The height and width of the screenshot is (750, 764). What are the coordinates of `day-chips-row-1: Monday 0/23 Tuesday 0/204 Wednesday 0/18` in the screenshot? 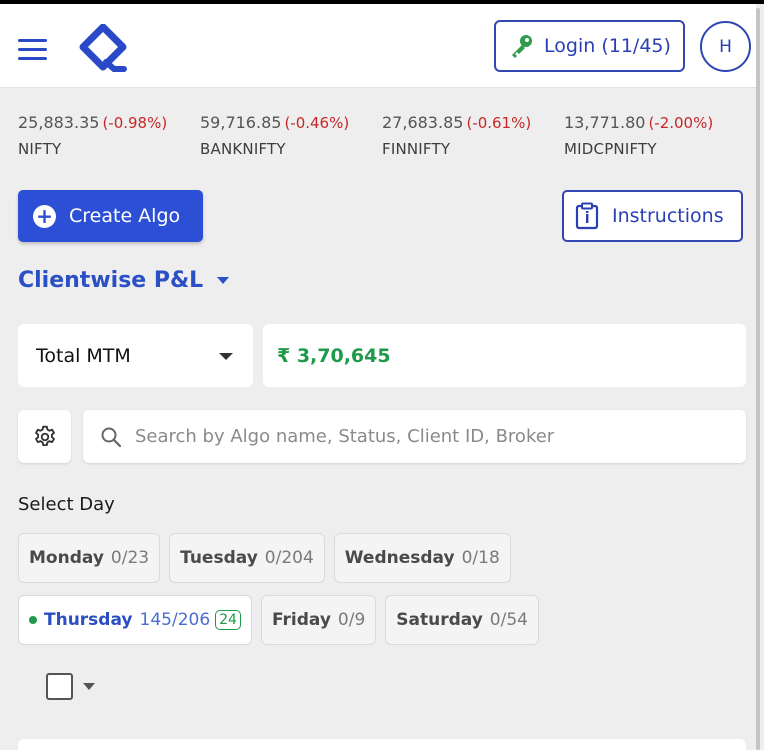 It's located at (264, 558).